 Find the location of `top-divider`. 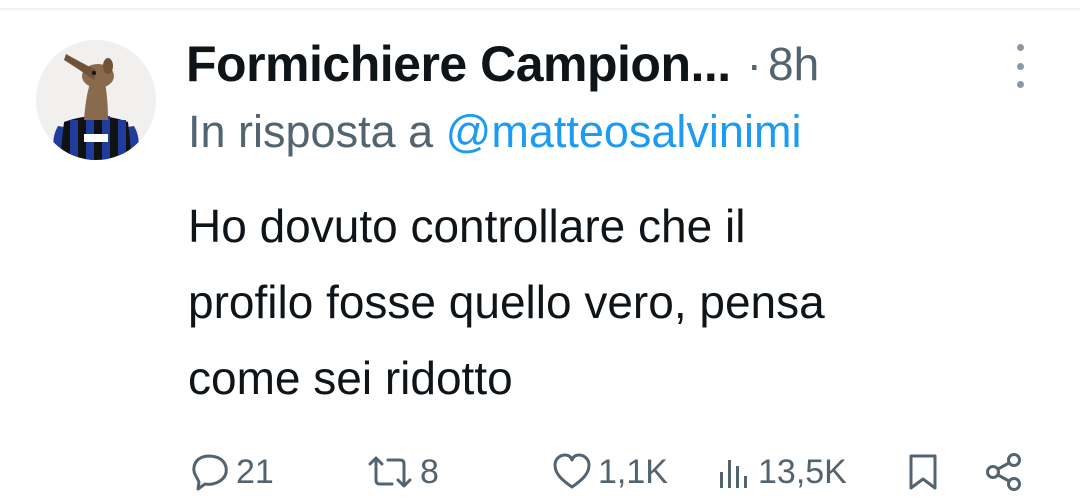

top-divider is located at coordinates (540, 9).